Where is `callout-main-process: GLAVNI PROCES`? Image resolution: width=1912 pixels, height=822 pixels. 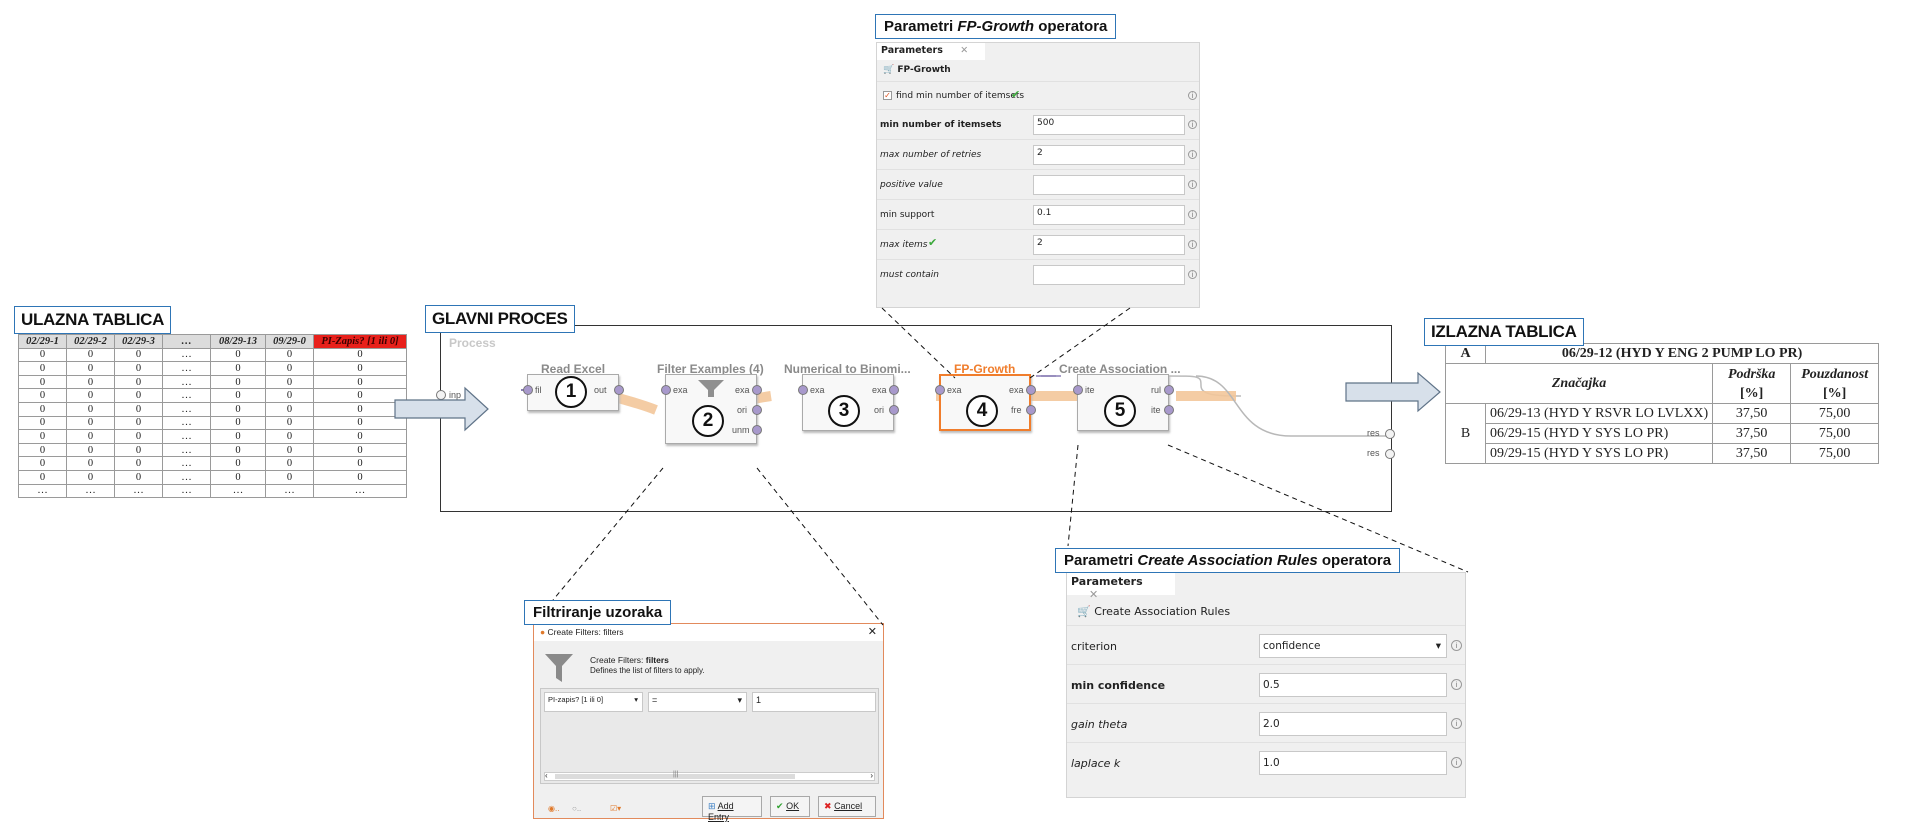 callout-main-process: GLAVNI PROCES is located at coordinates (500, 319).